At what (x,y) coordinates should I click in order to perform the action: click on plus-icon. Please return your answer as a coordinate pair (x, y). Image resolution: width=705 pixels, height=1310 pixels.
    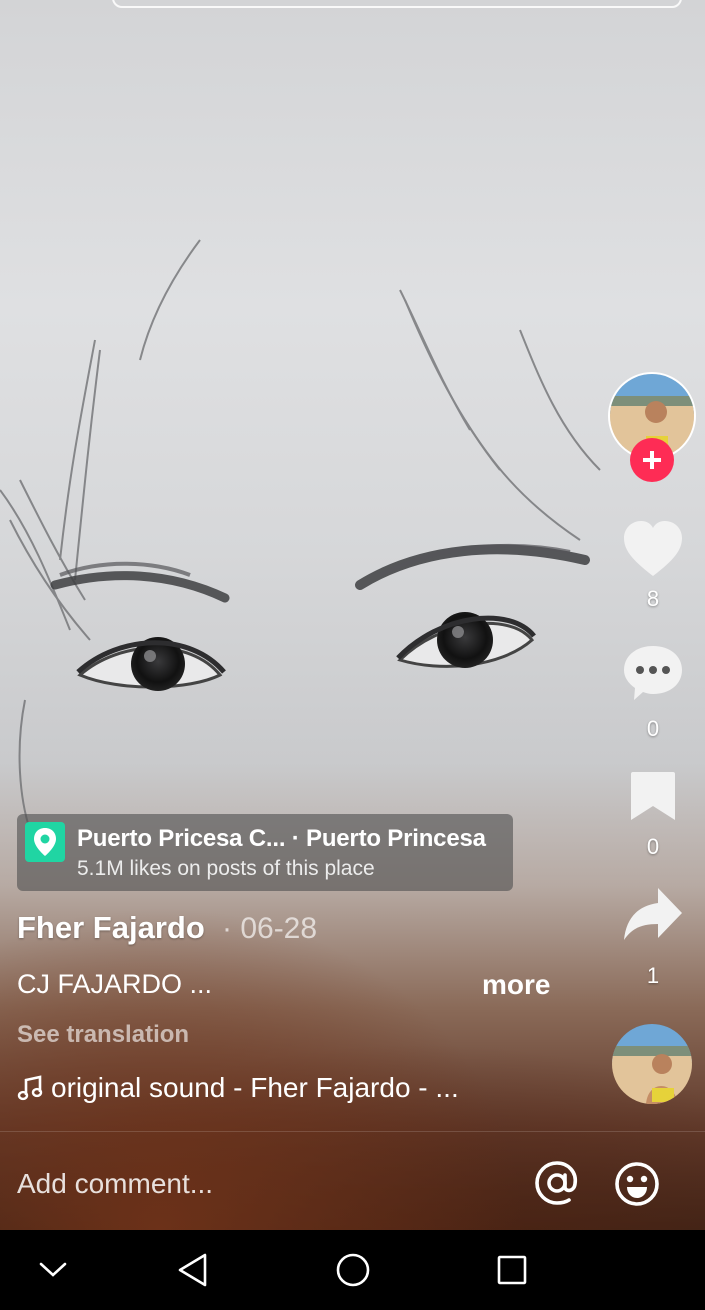
    Looking at the image, I should click on (652, 460).